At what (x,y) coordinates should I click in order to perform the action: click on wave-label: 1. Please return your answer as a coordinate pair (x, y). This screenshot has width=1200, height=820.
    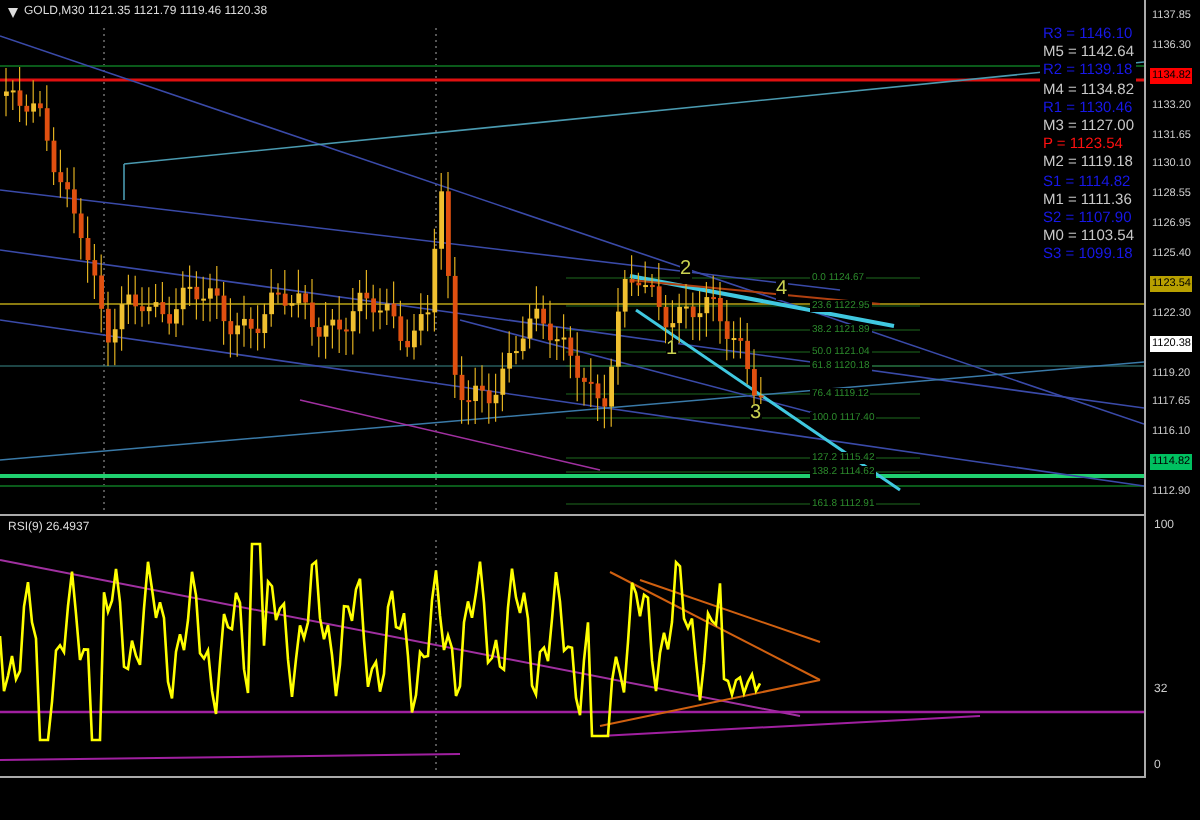
    Looking at the image, I should click on (672, 350).